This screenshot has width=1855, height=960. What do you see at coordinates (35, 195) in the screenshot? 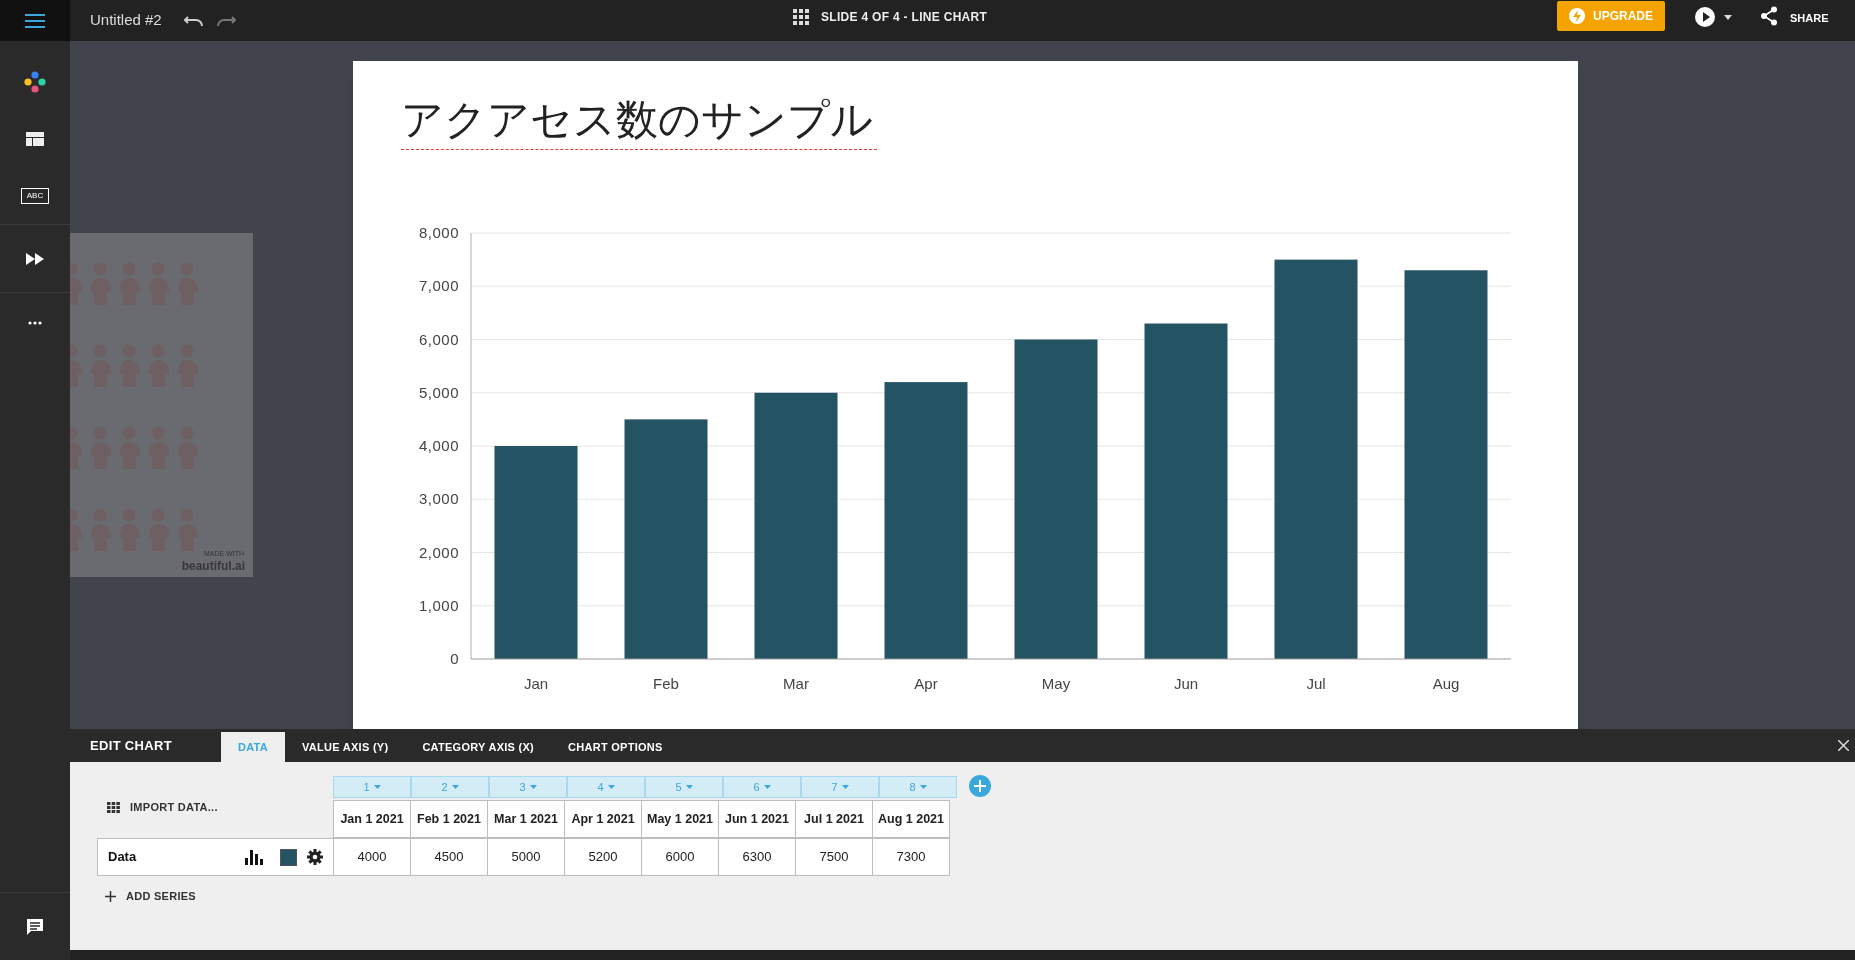
I see `text-tool-icon: ABC` at bounding box center [35, 195].